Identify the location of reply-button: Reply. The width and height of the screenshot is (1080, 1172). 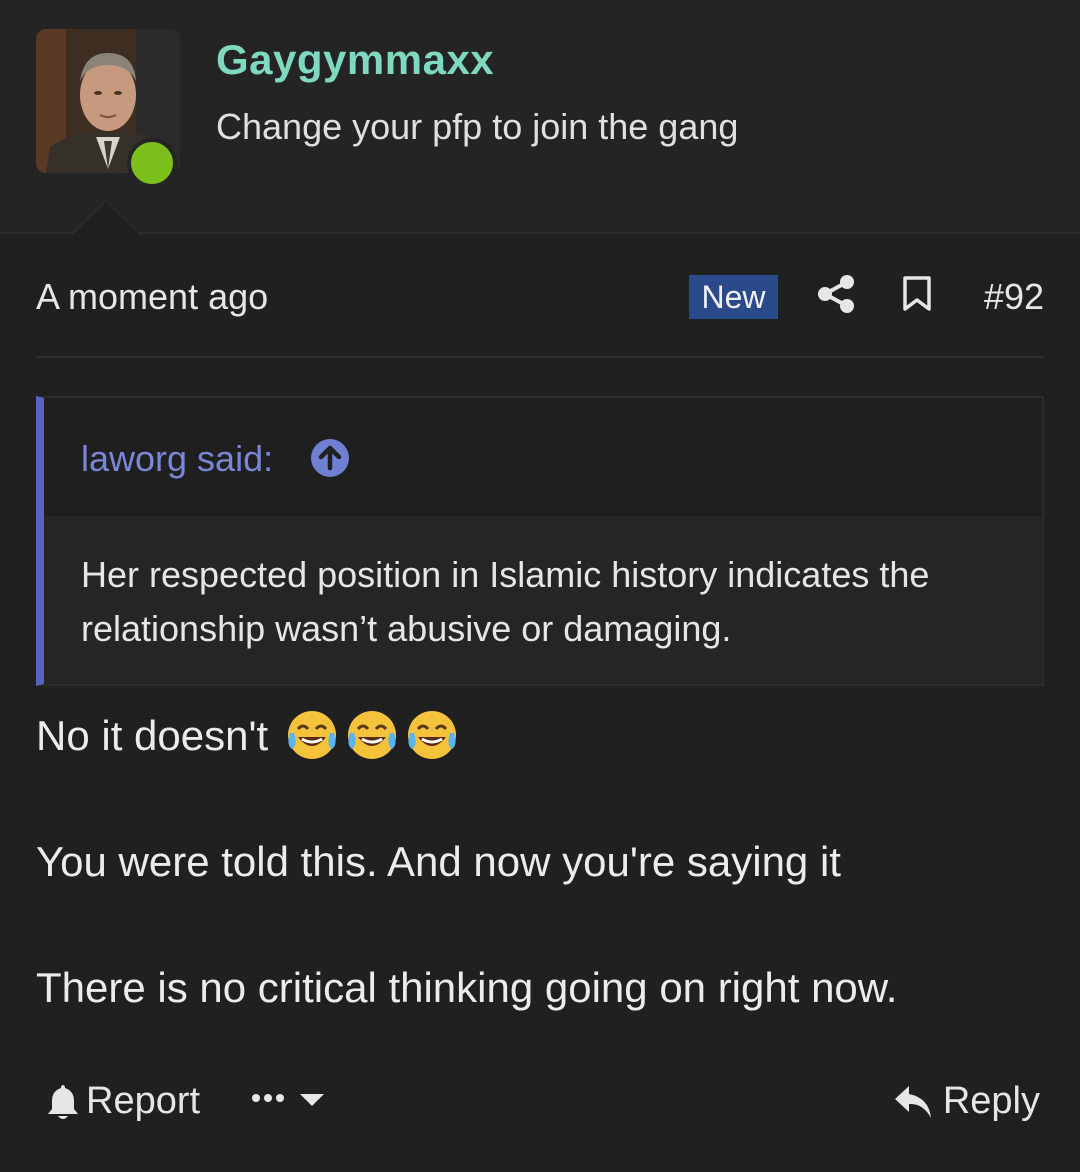
(966, 1101).